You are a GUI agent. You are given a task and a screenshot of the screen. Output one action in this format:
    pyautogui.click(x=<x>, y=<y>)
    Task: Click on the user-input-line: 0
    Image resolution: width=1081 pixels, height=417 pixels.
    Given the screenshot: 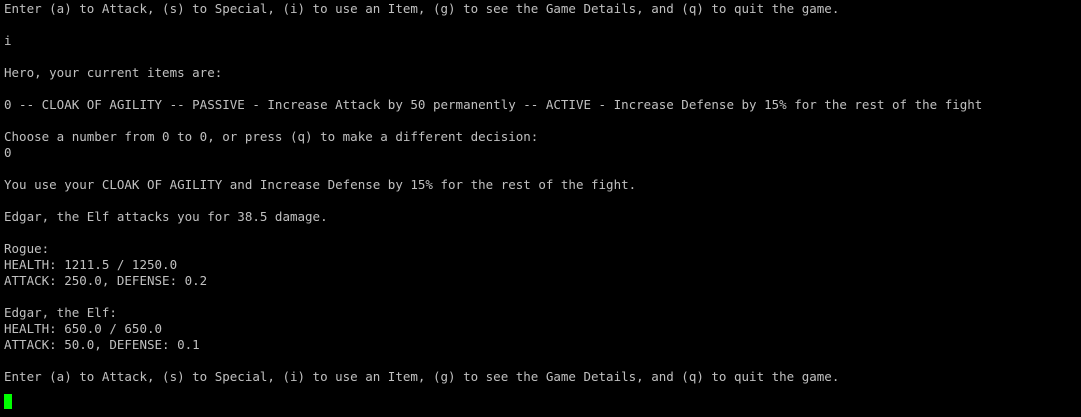 What is the action you would take?
    pyautogui.click(x=8, y=152)
    